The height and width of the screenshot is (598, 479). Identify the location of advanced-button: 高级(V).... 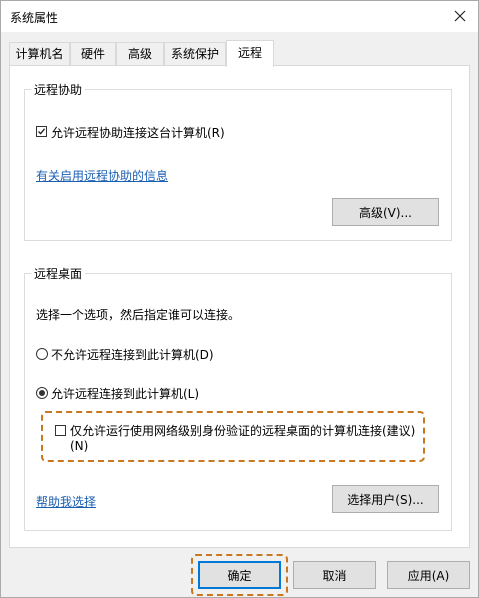
(385, 212).